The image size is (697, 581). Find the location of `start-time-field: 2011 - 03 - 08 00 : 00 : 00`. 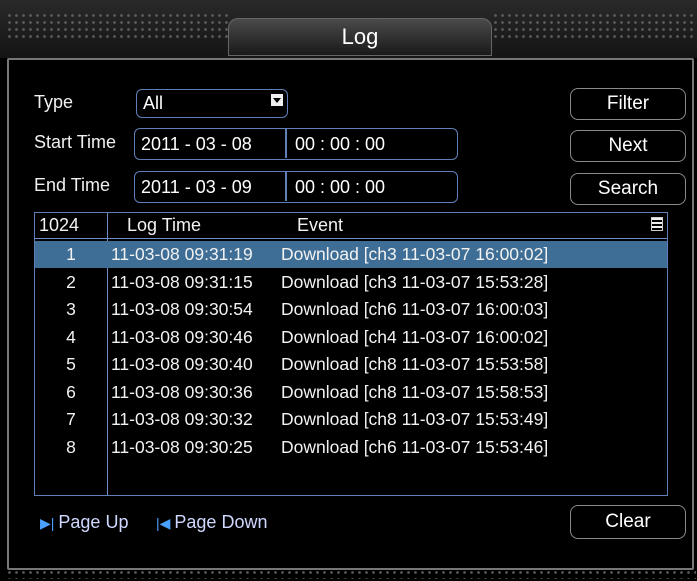

start-time-field: 2011 - 03 - 08 00 : 00 : 00 is located at coordinates (296, 144).